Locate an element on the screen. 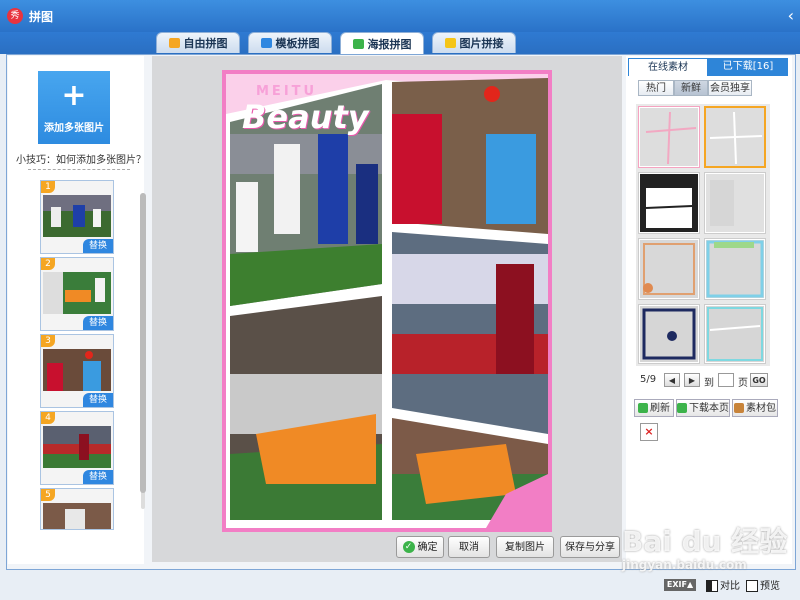 Image resolution: width=800 pixels, height=600 pixels. refresh-icon is located at coordinates (643, 408).